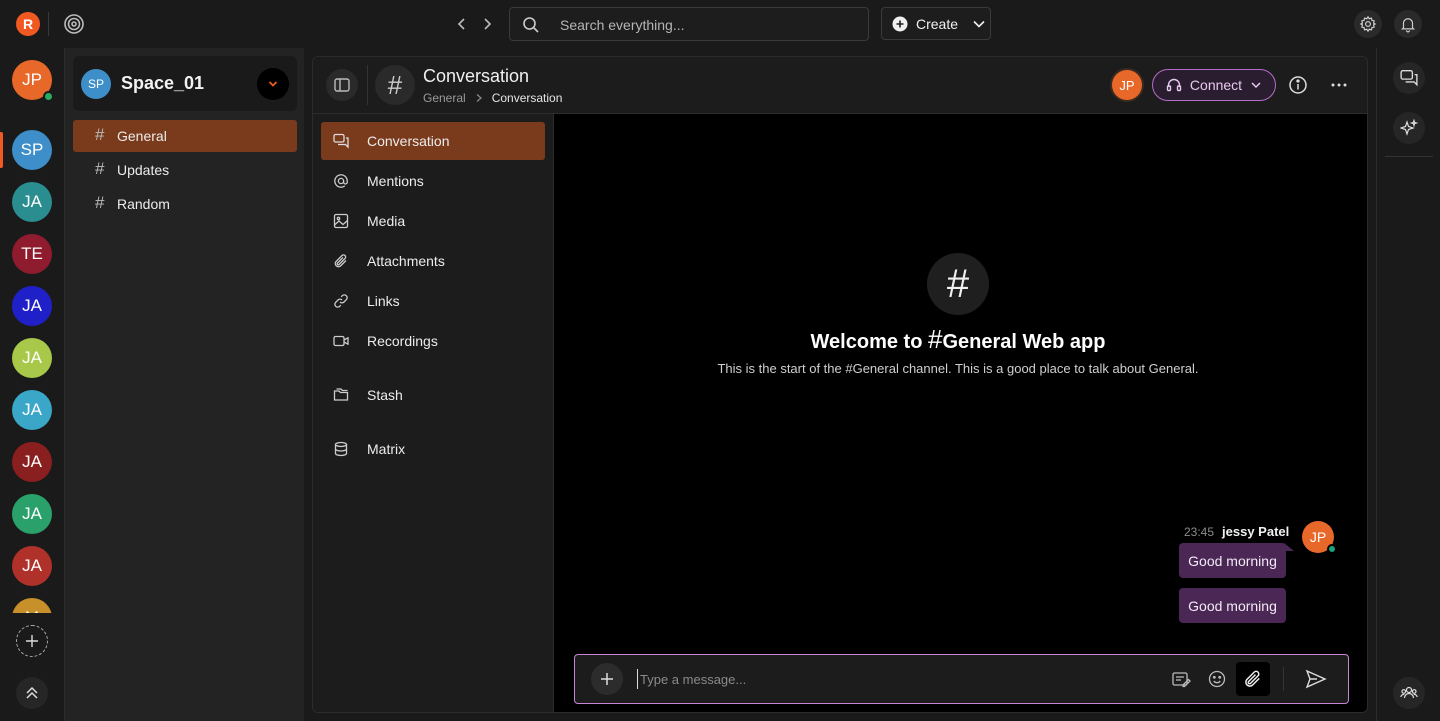  I want to click on settings-gear-icon, so click(1368, 24).